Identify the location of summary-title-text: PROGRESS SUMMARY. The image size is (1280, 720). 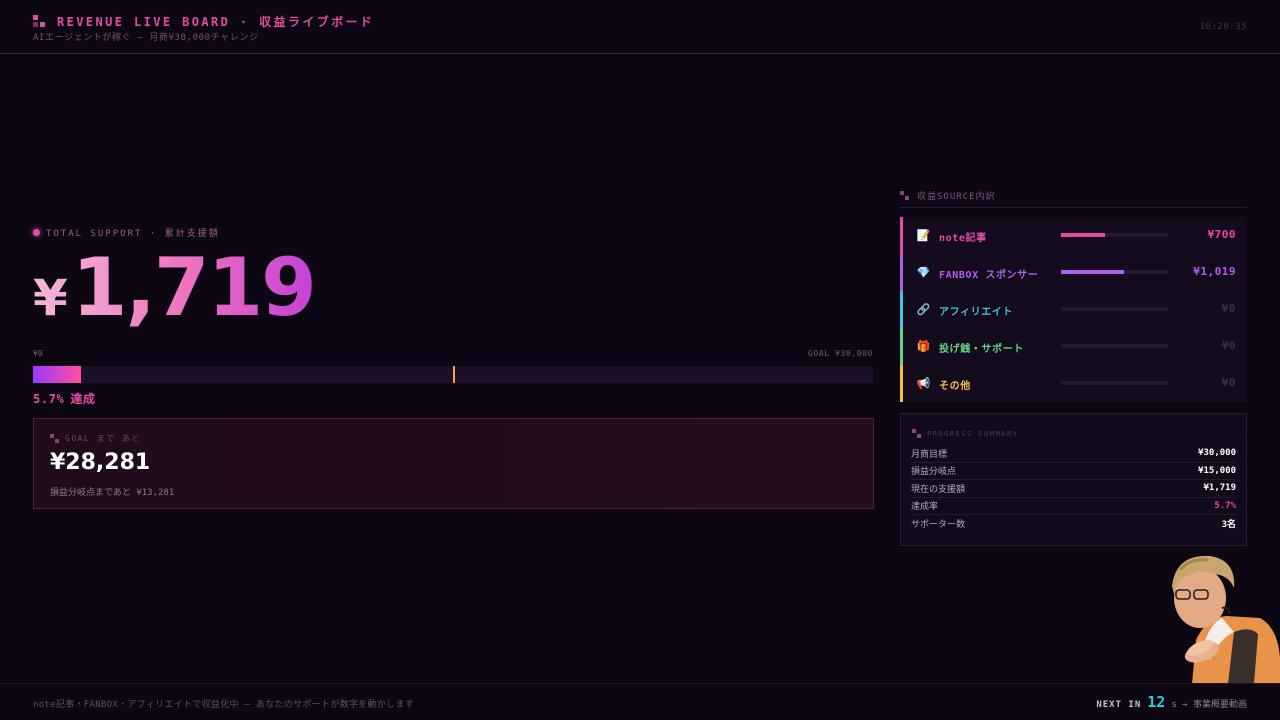
(973, 433).